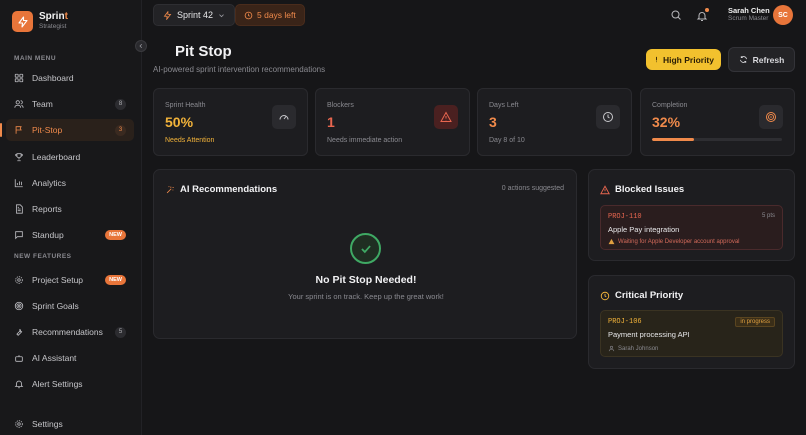  What do you see at coordinates (203, 51) in the screenshot?
I see `page-title: Pit Stop` at bounding box center [203, 51].